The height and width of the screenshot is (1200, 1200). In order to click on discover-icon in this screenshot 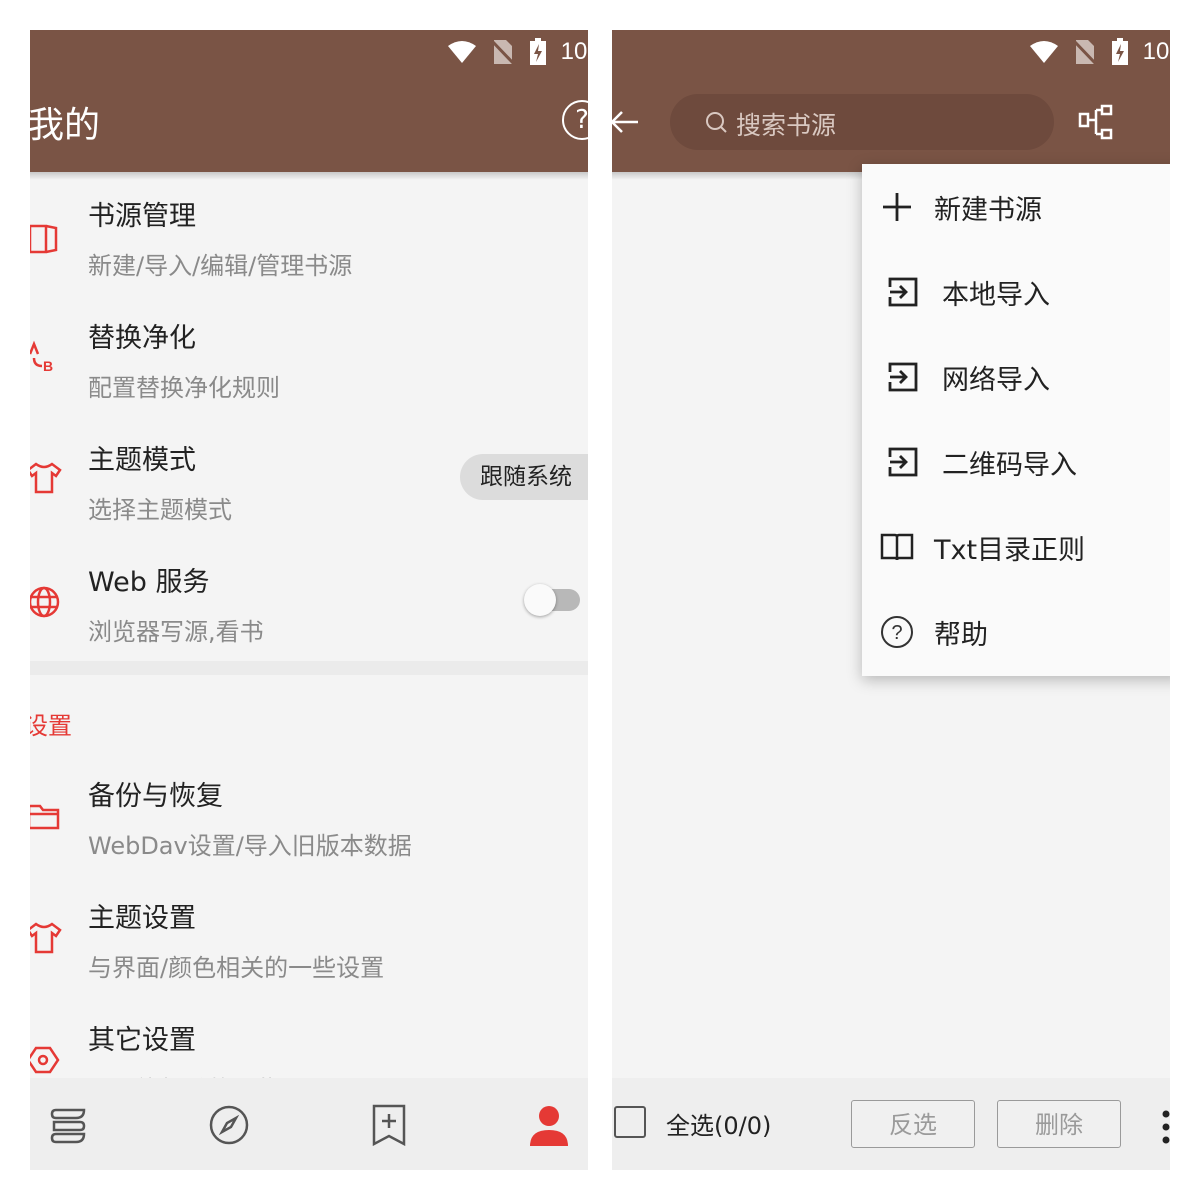, I will do `click(229, 1125)`.